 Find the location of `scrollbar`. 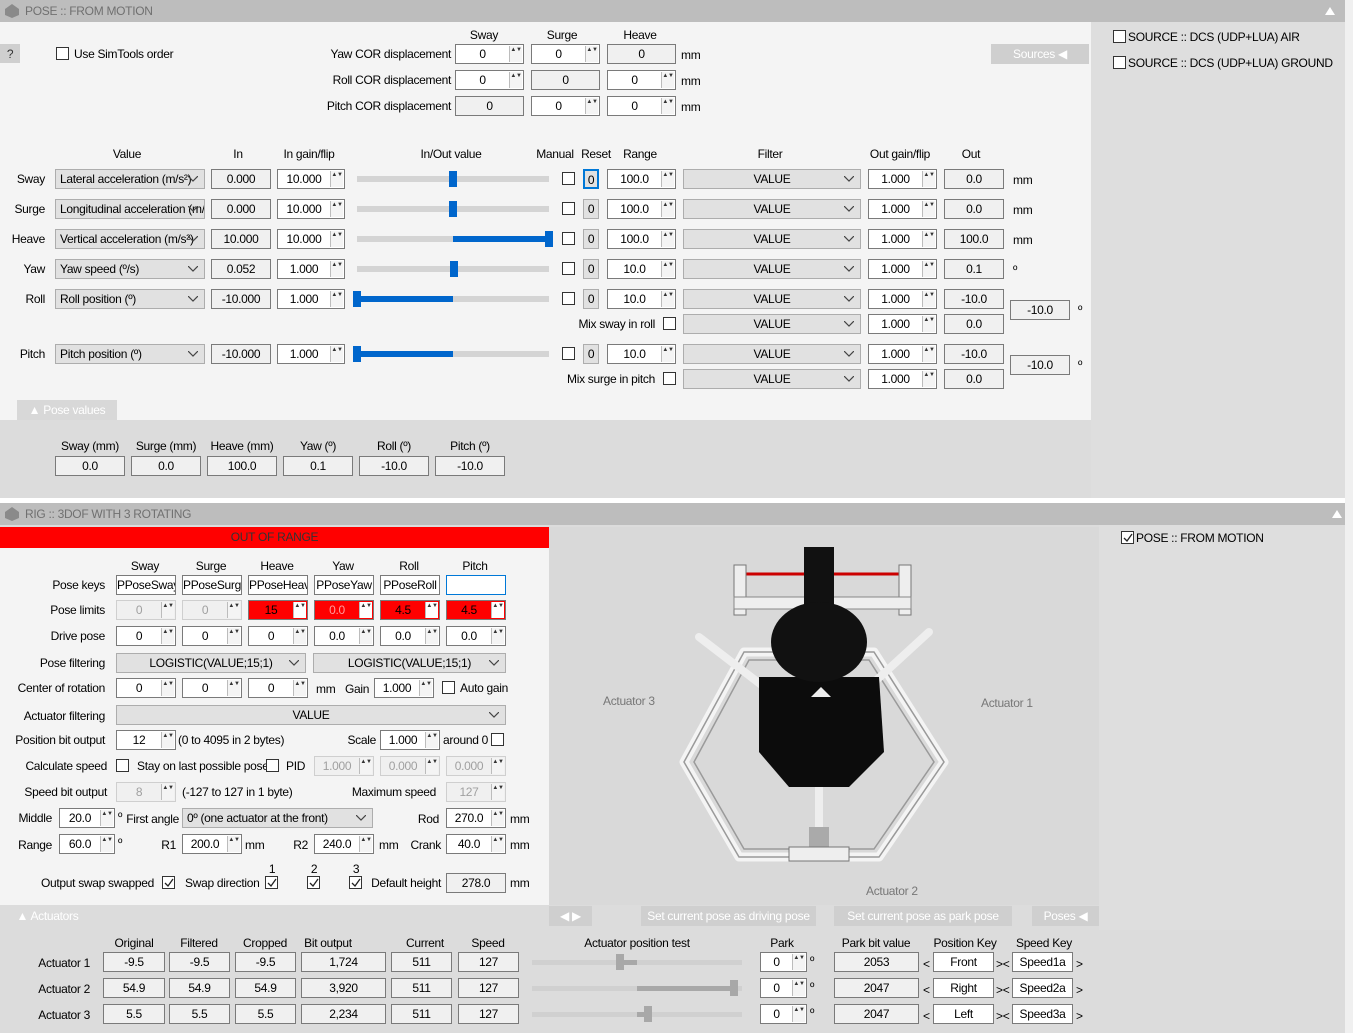

scrollbar is located at coordinates (1349, 516).